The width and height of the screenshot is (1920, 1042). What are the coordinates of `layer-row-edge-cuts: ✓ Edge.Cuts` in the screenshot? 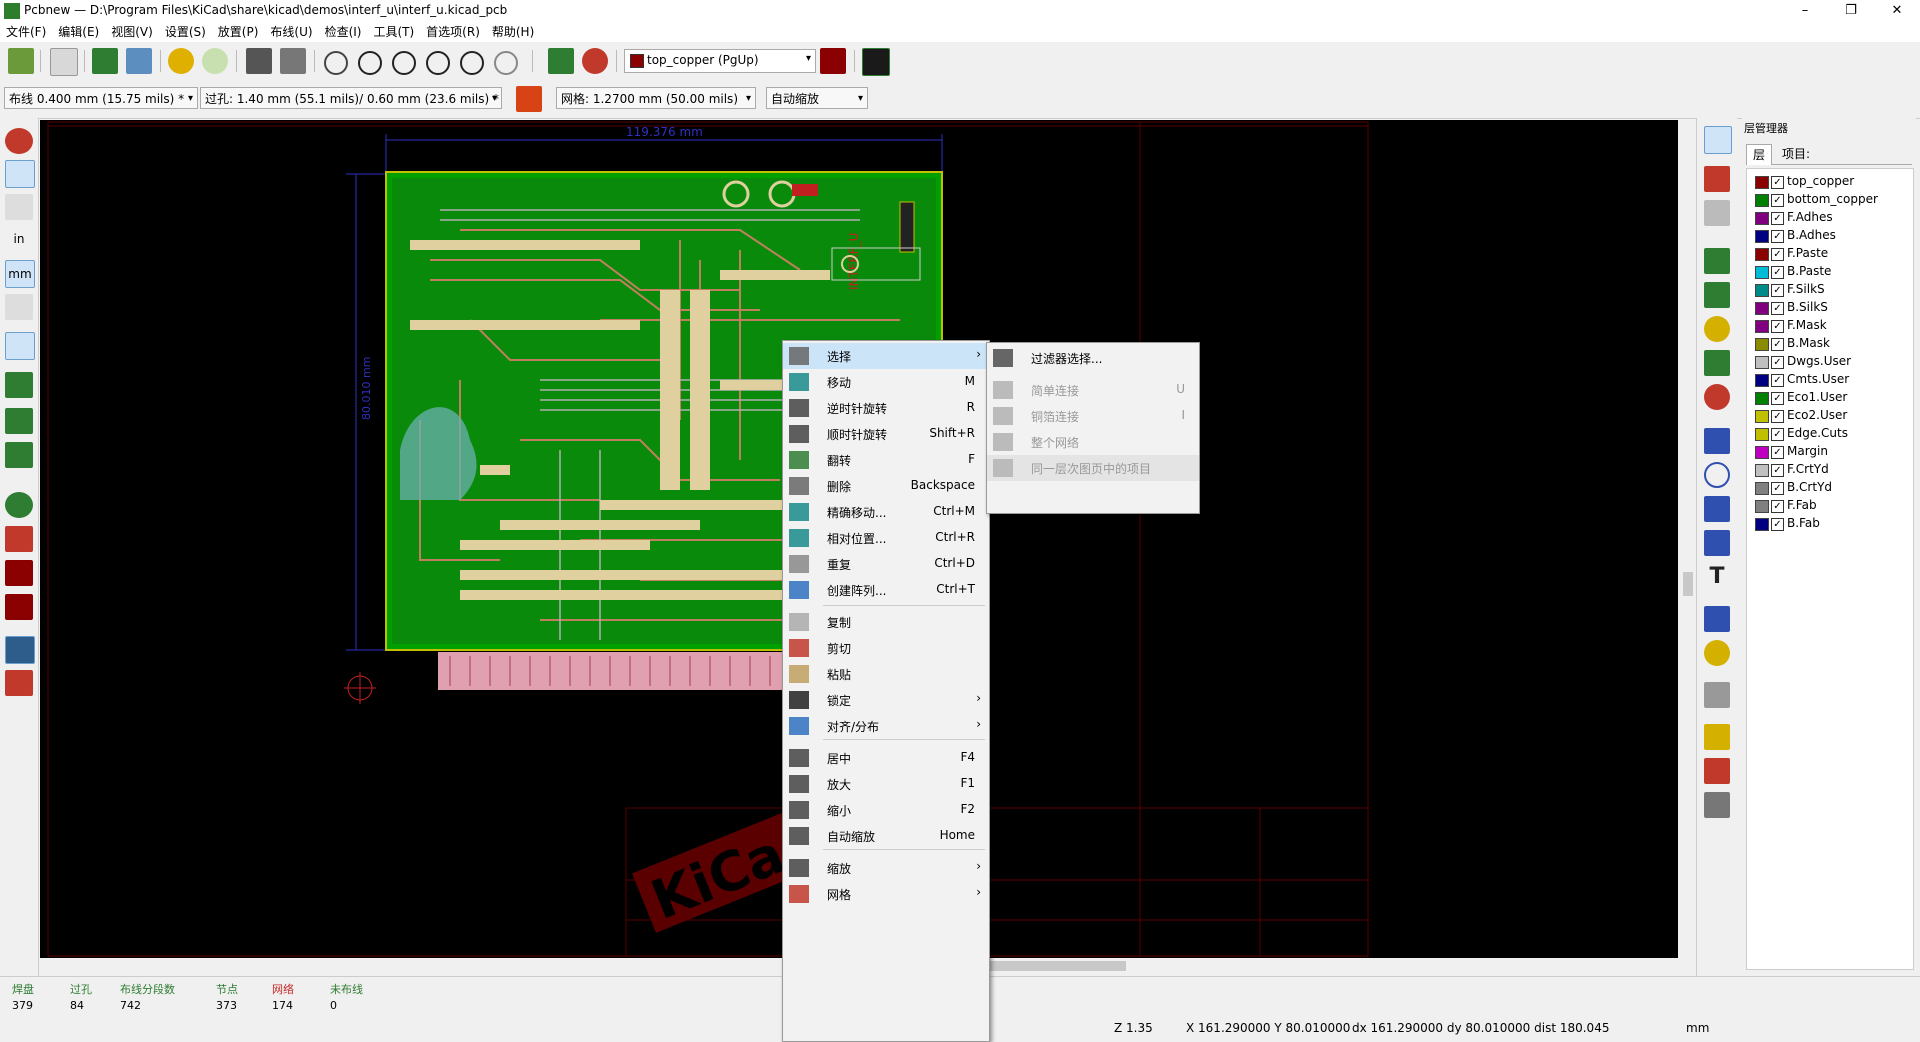 It's located at (1831, 433).